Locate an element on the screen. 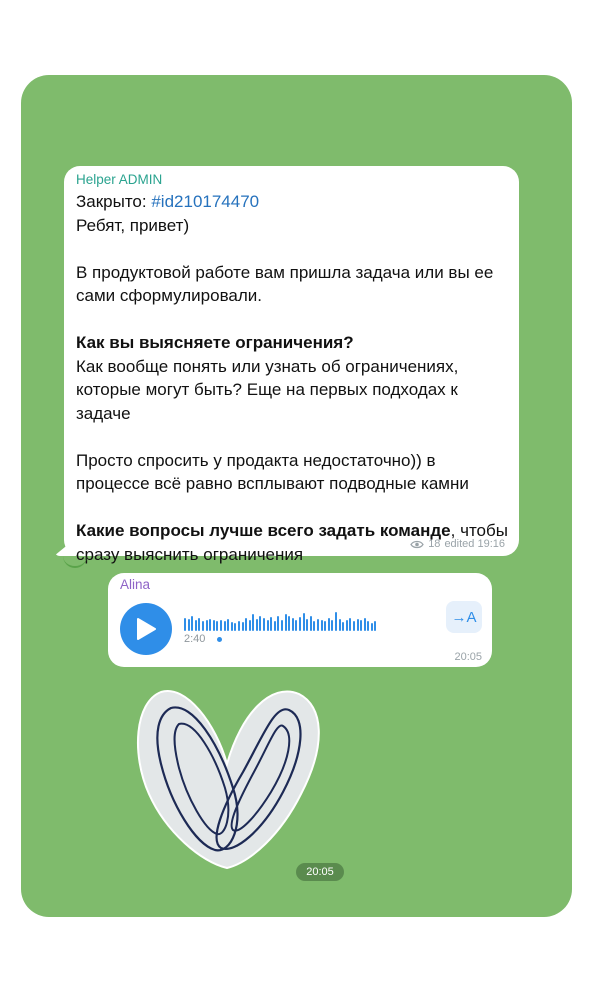  voice-duration-row: 2:40 is located at coordinates (203, 639).